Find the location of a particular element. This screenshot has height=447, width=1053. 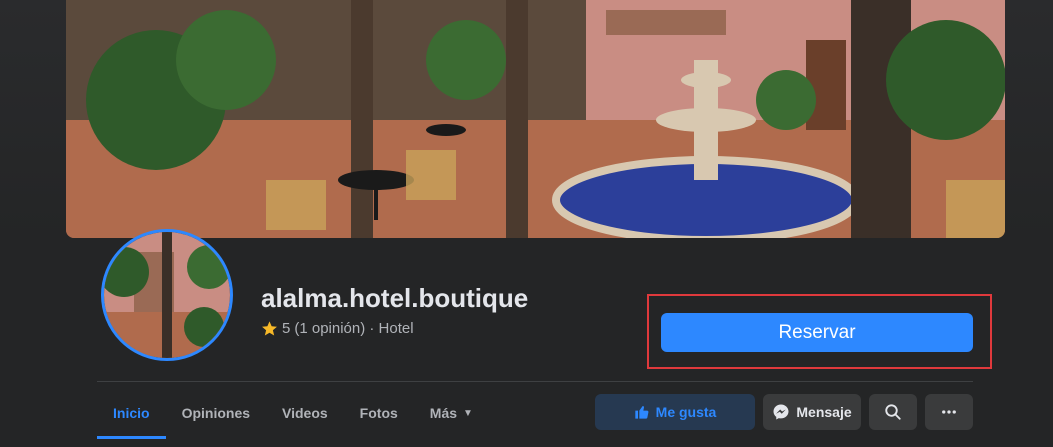

tab-fotos: Fotos is located at coordinates (379, 413).